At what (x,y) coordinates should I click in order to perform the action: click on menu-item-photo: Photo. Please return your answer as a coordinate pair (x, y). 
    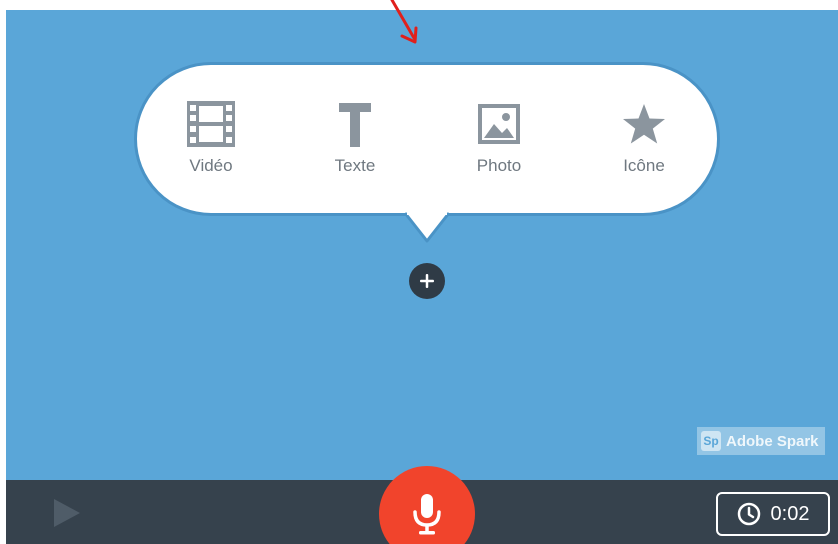
    Looking at the image, I should click on (499, 137).